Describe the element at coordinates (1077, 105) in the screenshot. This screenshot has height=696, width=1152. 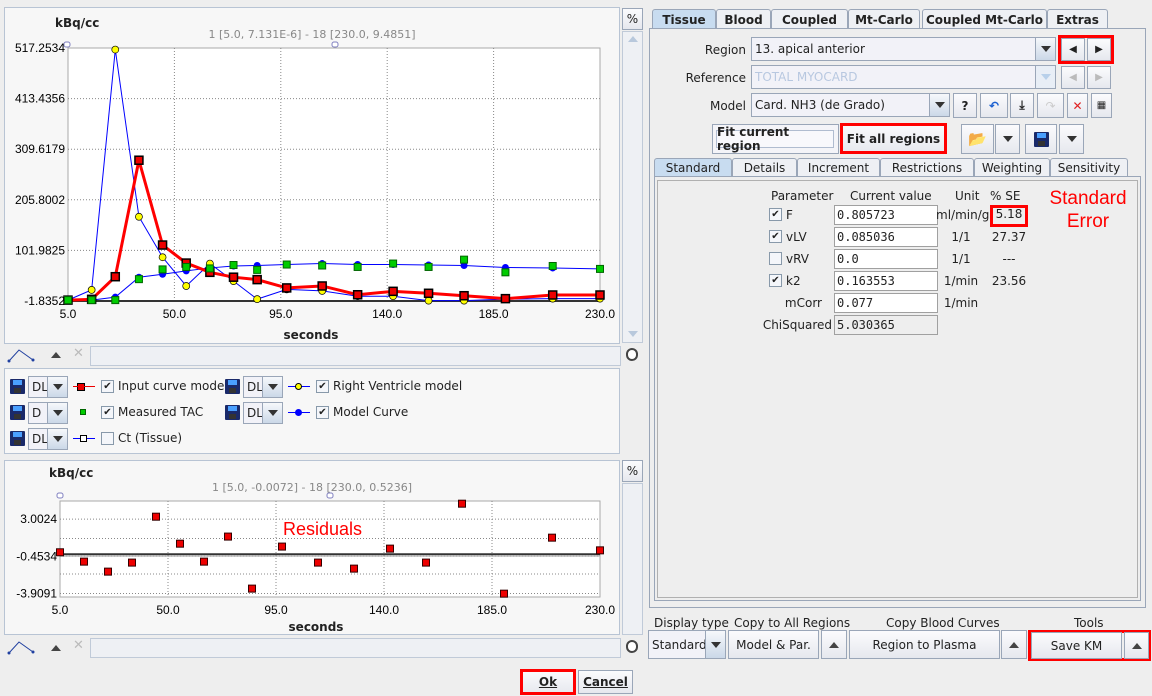
I see `reset-button: ✕` at that location.